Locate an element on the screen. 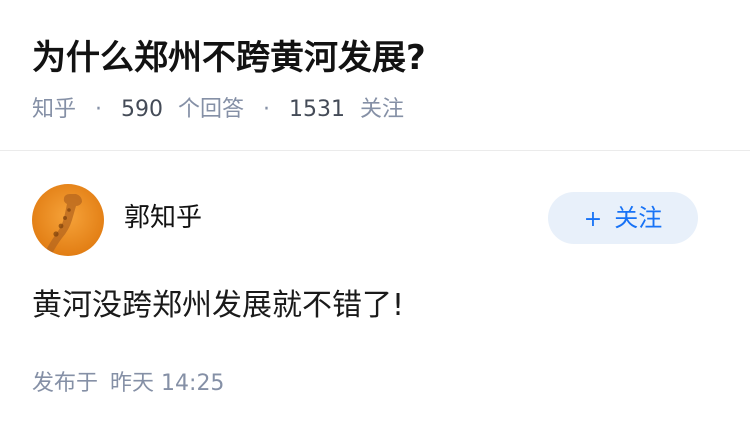  follow-button: + 关注 is located at coordinates (623, 218).